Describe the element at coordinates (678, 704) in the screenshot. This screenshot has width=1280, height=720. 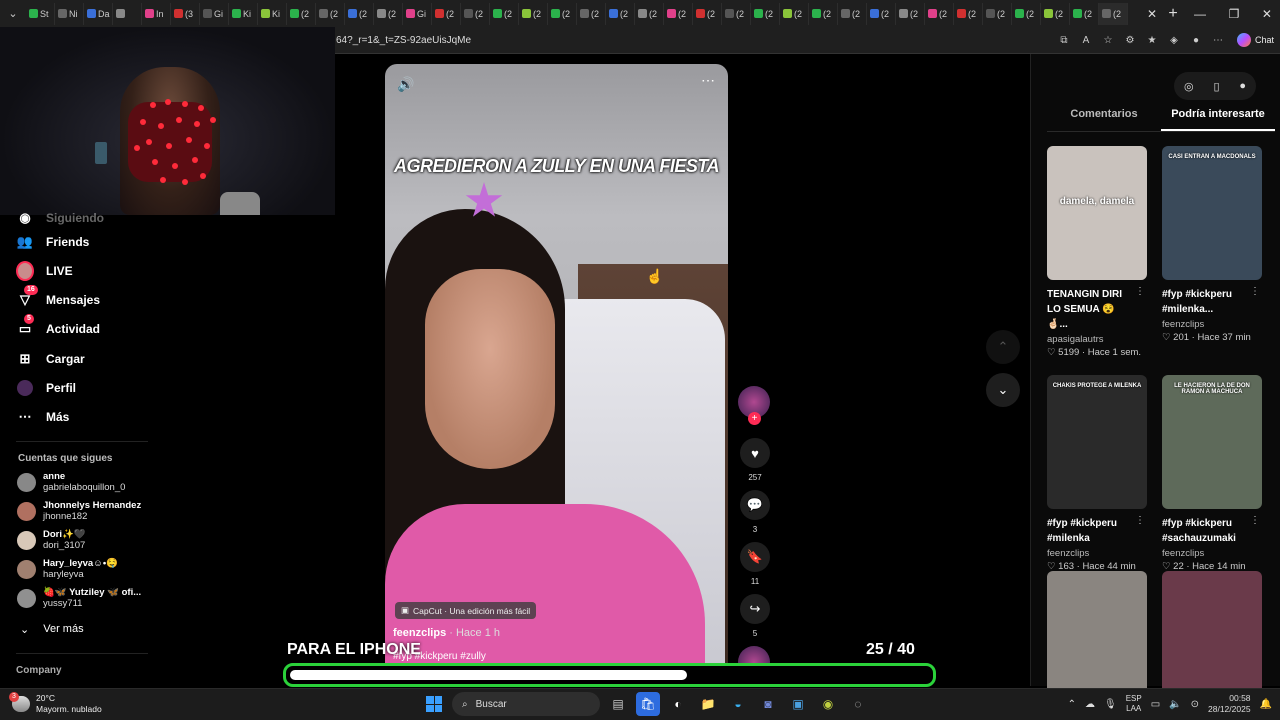
I see `copilot-app-icon: ◐` at that location.